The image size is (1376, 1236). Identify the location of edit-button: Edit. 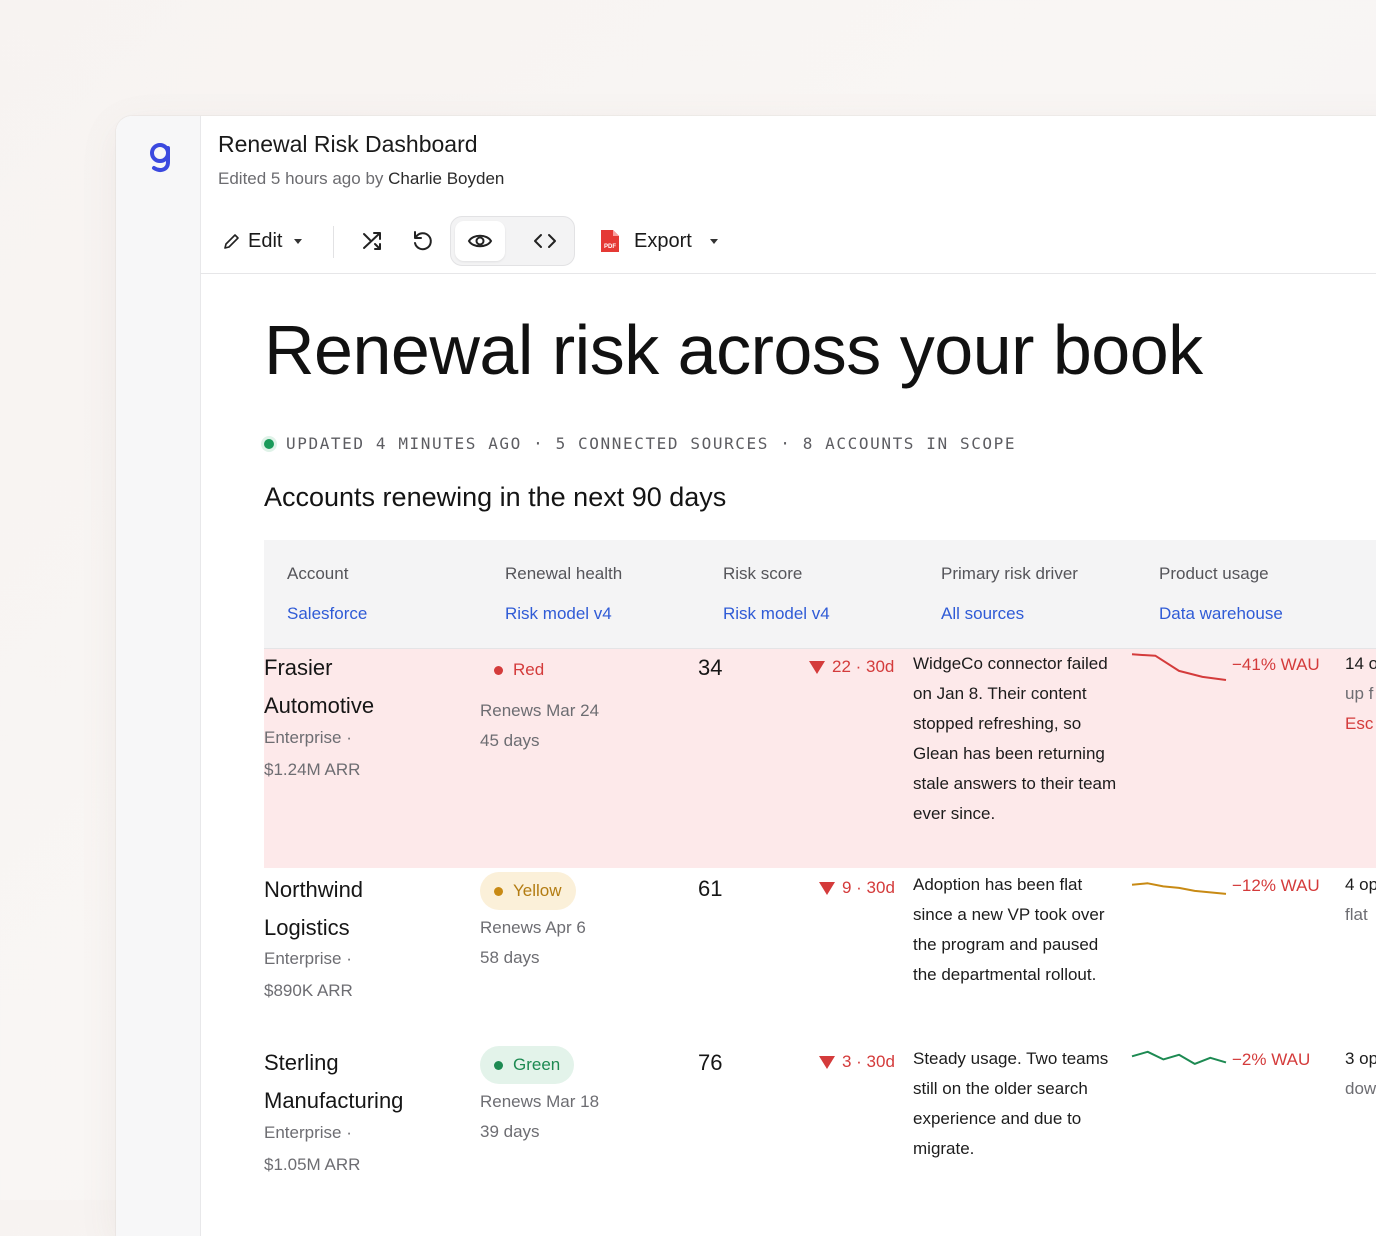
(262, 241).